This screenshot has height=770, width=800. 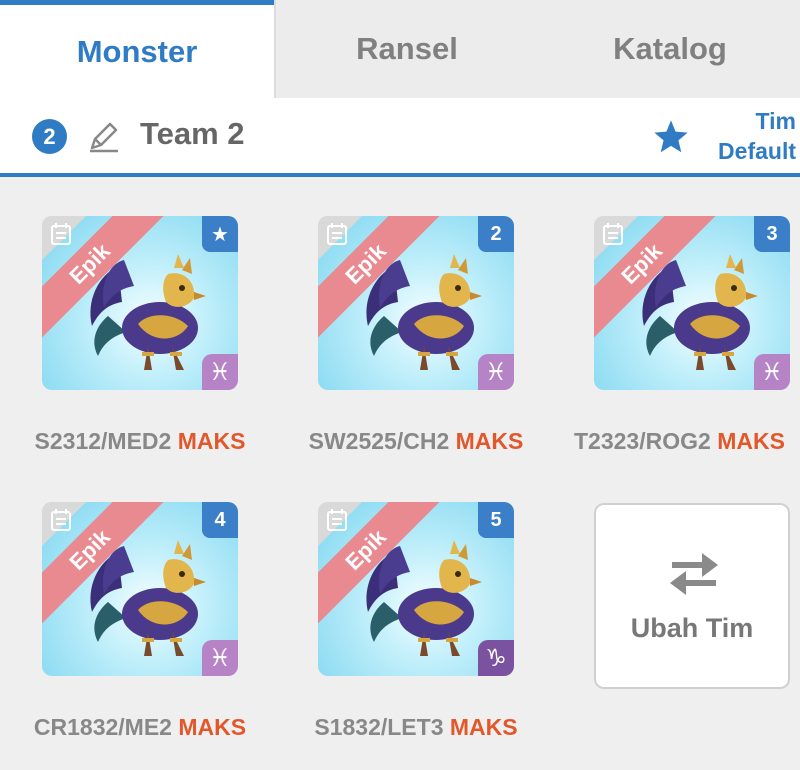 I want to click on monster-code: CR1832/ME2, so click(x=102, y=727).